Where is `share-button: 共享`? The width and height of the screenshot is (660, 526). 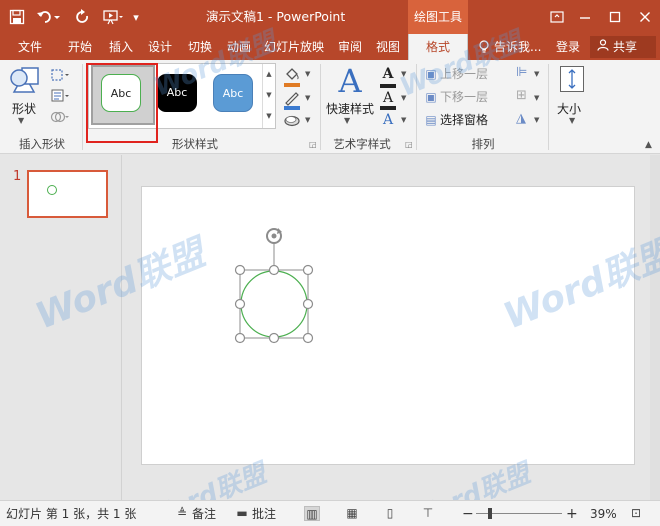 share-button: 共享 is located at coordinates (623, 47).